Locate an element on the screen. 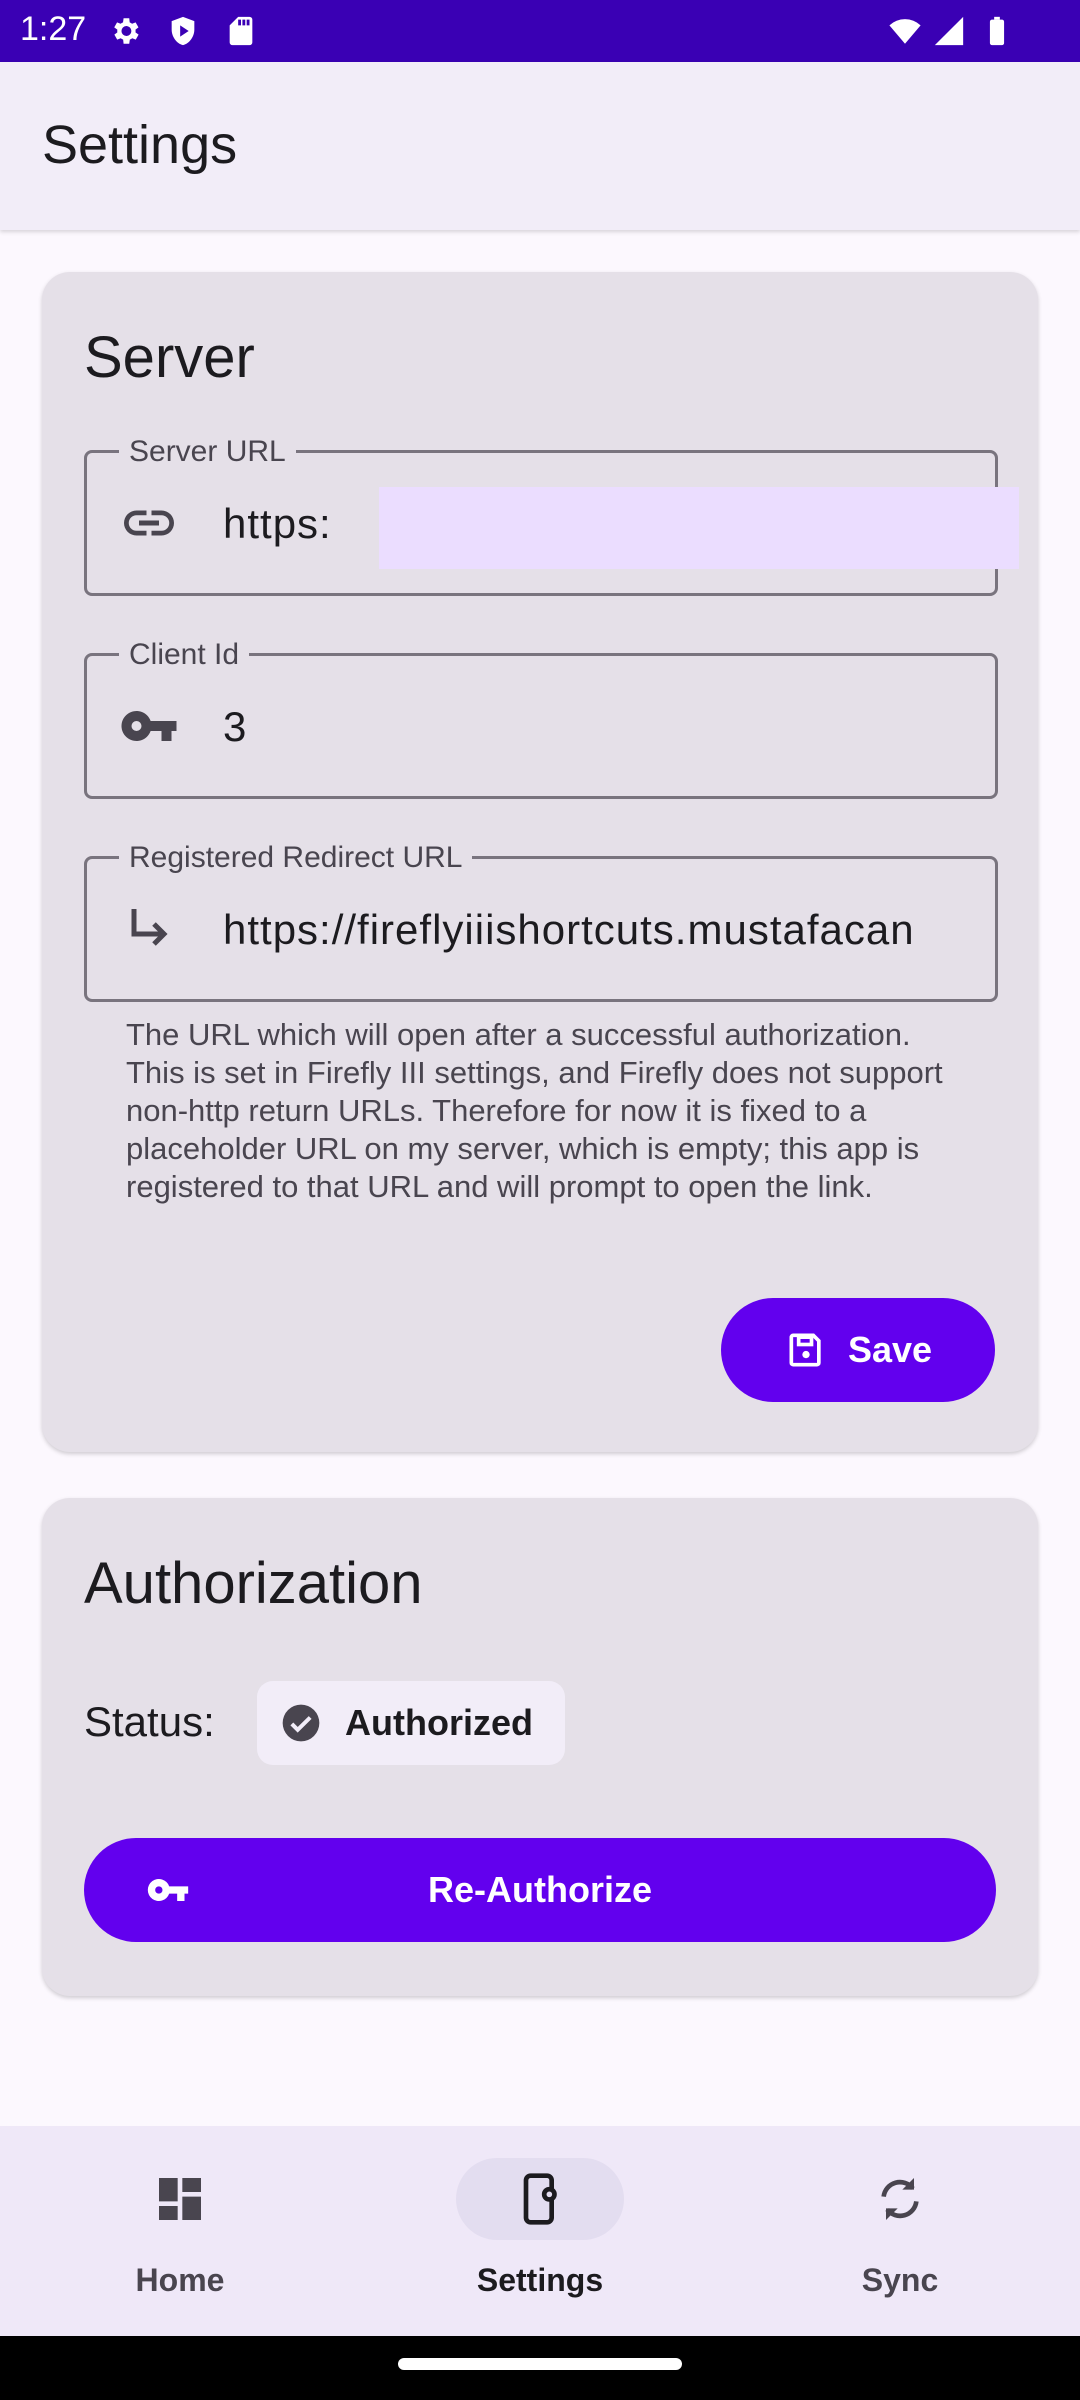 Image resolution: width=1080 pixels, height=2400 pixels. save-button: Save is located at coordinates (858, 1350).